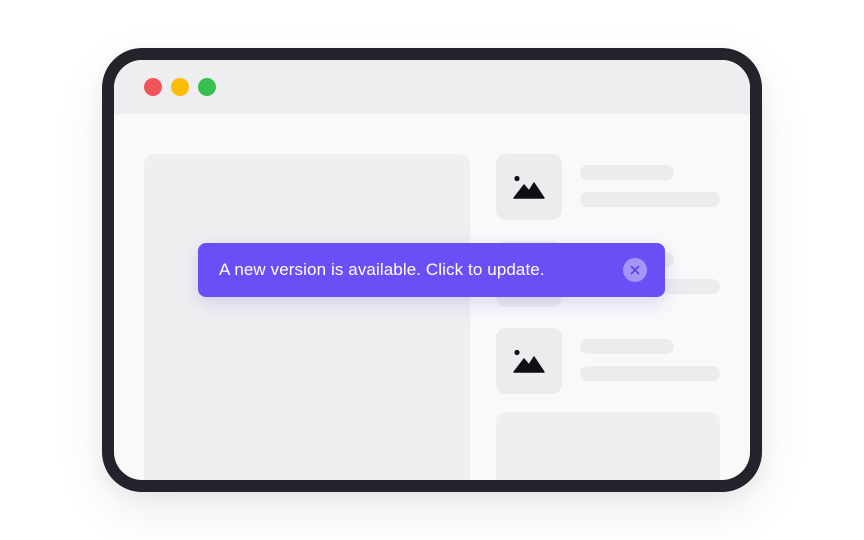 This screenshot has height=540, width=864. Describe the element at coordinates (432, 87) in the screenshot. I see `window-titlebar` at that location.